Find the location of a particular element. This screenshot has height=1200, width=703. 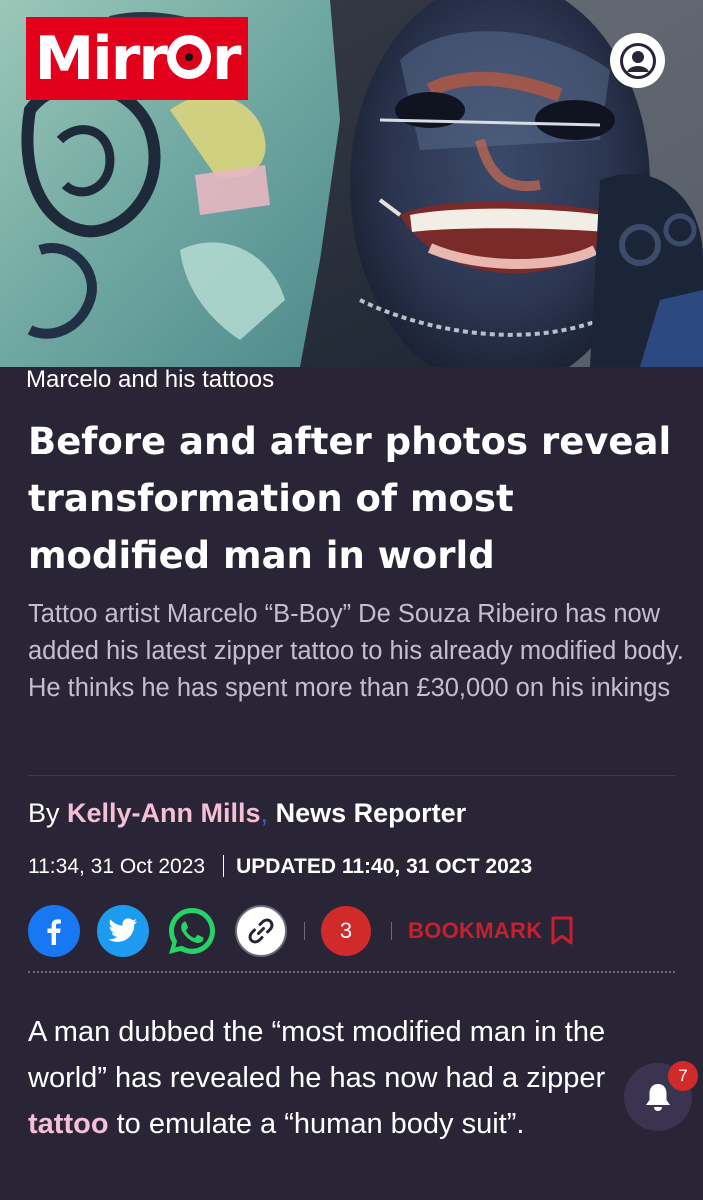

copy-link-button is located at coordinates (261, 931).